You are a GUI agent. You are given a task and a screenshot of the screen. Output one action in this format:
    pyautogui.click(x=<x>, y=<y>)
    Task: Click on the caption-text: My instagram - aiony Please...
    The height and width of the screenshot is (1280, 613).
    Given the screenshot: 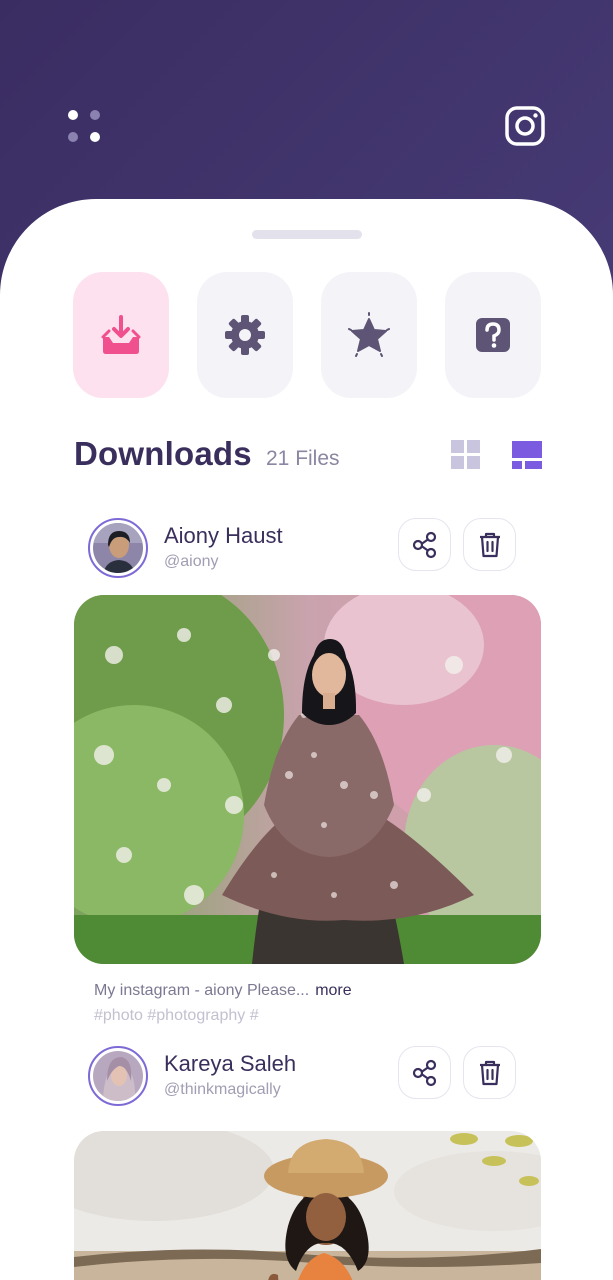 What is the action you would take?
    pyautogui.click(x=202, y=990)
    